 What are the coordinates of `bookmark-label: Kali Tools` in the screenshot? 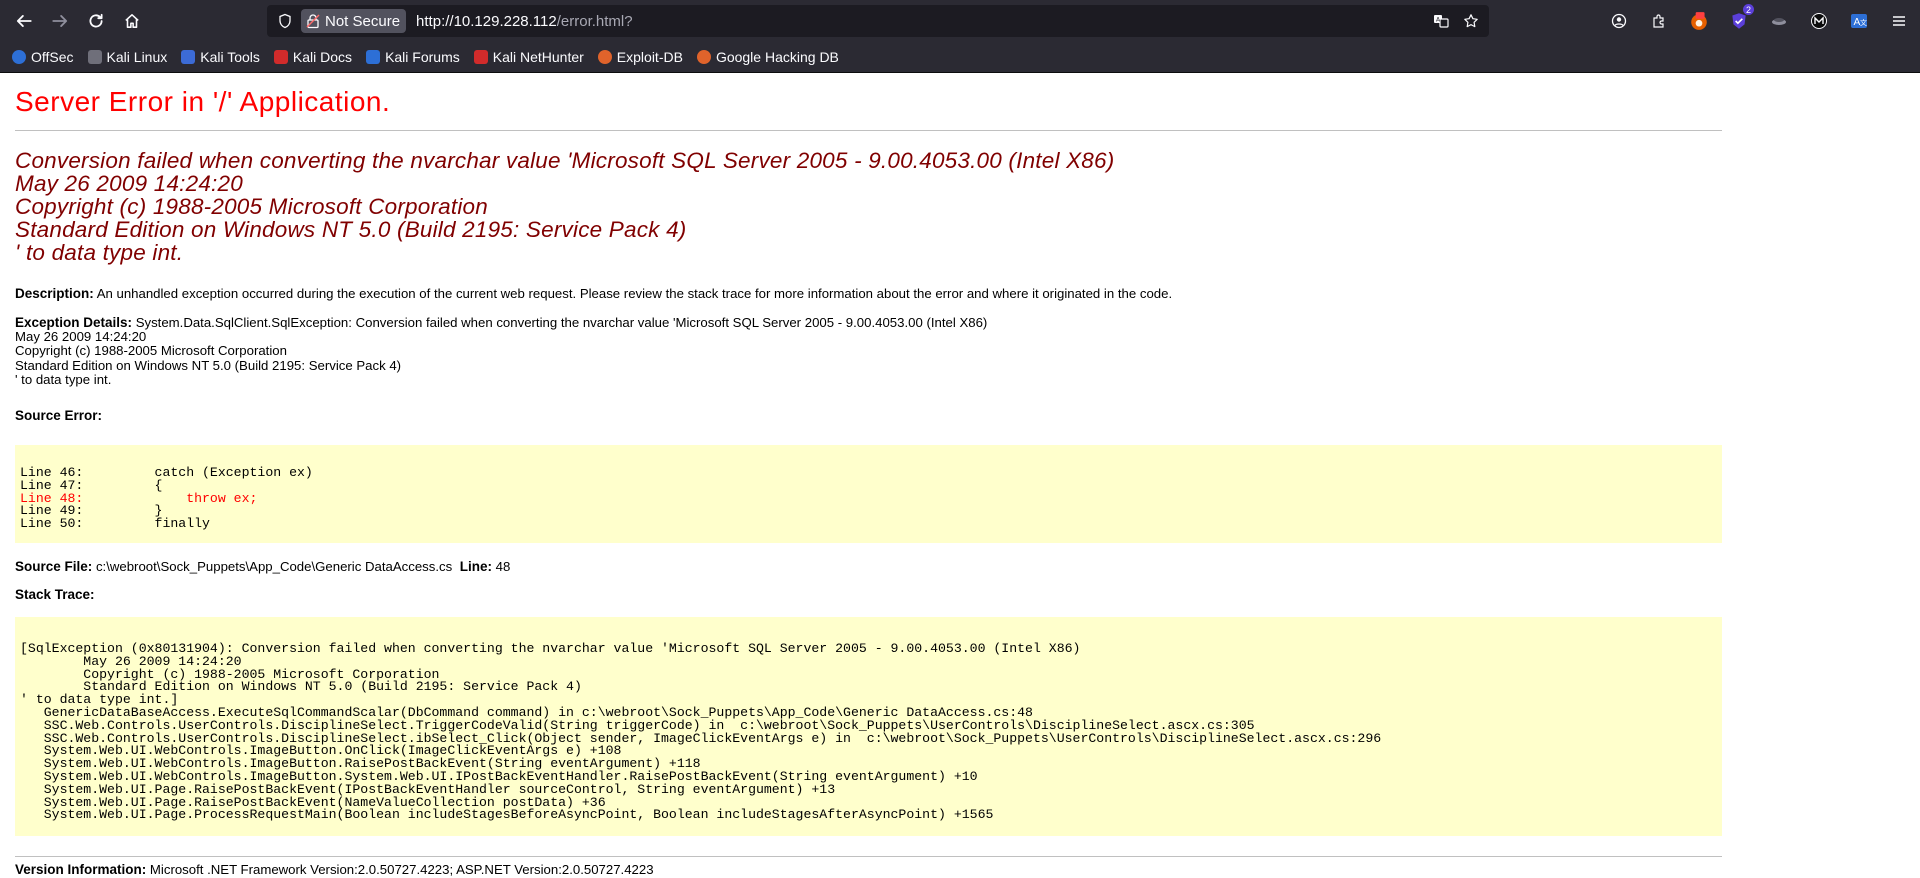 It's located at (230, 57).